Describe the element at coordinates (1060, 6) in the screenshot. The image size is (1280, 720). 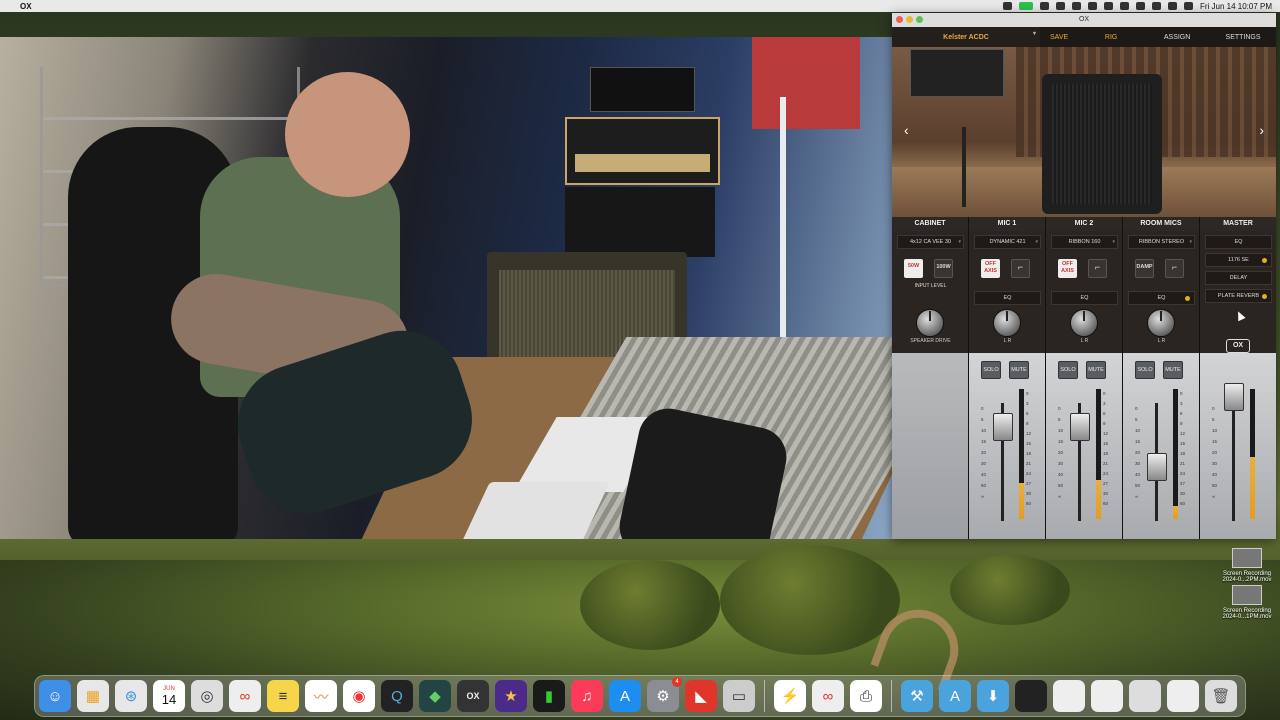
I see `shield-icon` at that location.